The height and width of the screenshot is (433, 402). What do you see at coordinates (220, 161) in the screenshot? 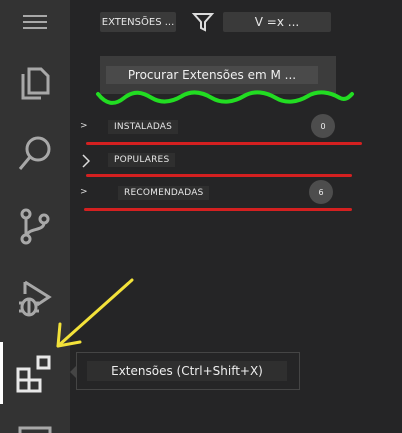
I see `section-popular: POPULARES` at bounding box center [220, 161].